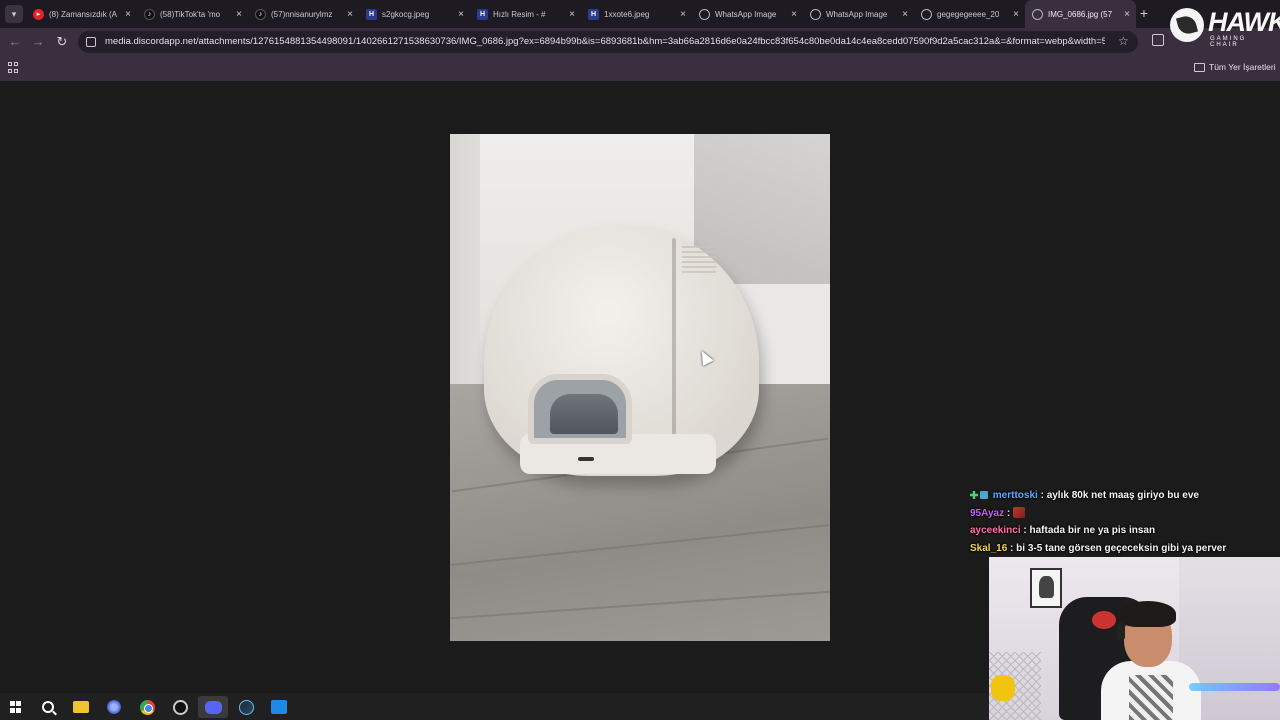 This screenshot has width=1280, height=720. Describe the element at coordinates (62, 42) in the screenshot. I see `reload-icon: ↻` at that location.